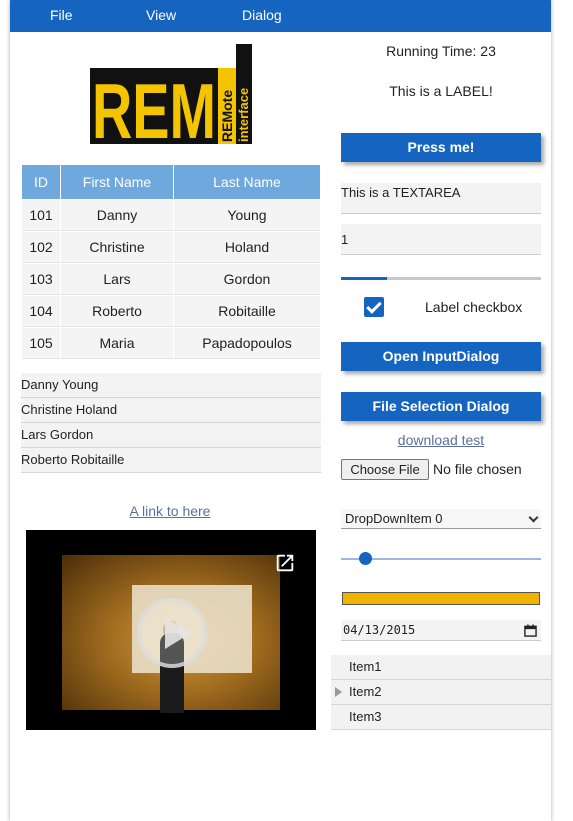 This screenshot has height=821, width=573. Describe the element at coordinates (61, 15) in the screenshot. I see `menu-file: File` at that location.